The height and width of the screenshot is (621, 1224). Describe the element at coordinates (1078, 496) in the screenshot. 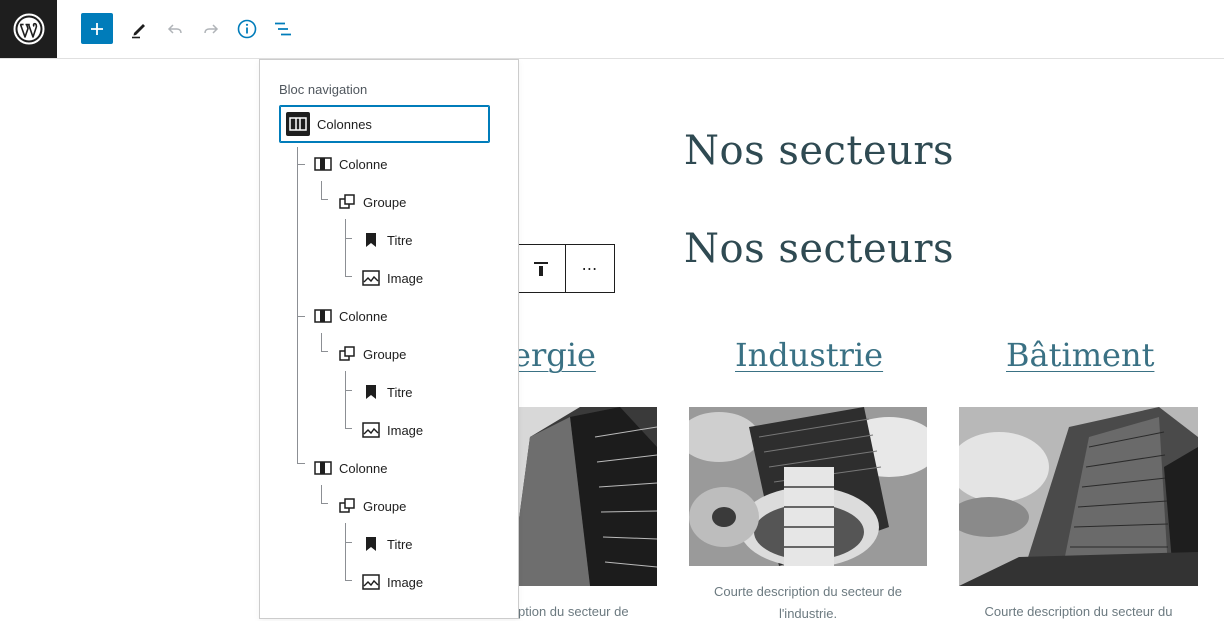

I see `sector-image-batiment` at that location.